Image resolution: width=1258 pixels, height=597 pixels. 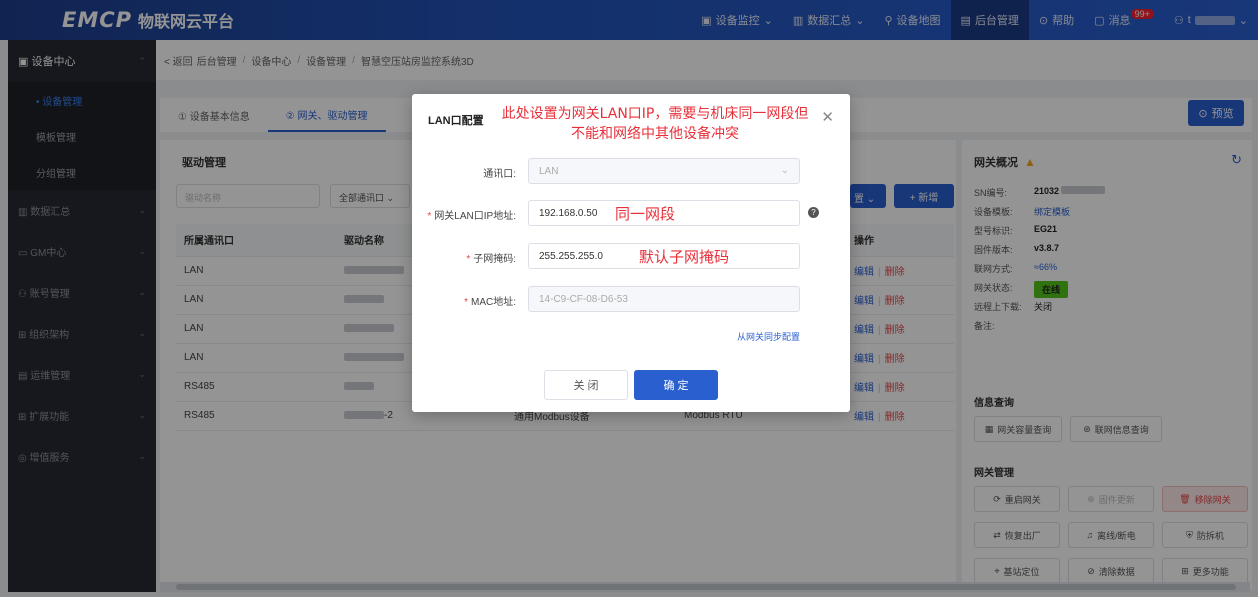 I want to click on label-text: 通讯口:, so click(x=499, y=174).